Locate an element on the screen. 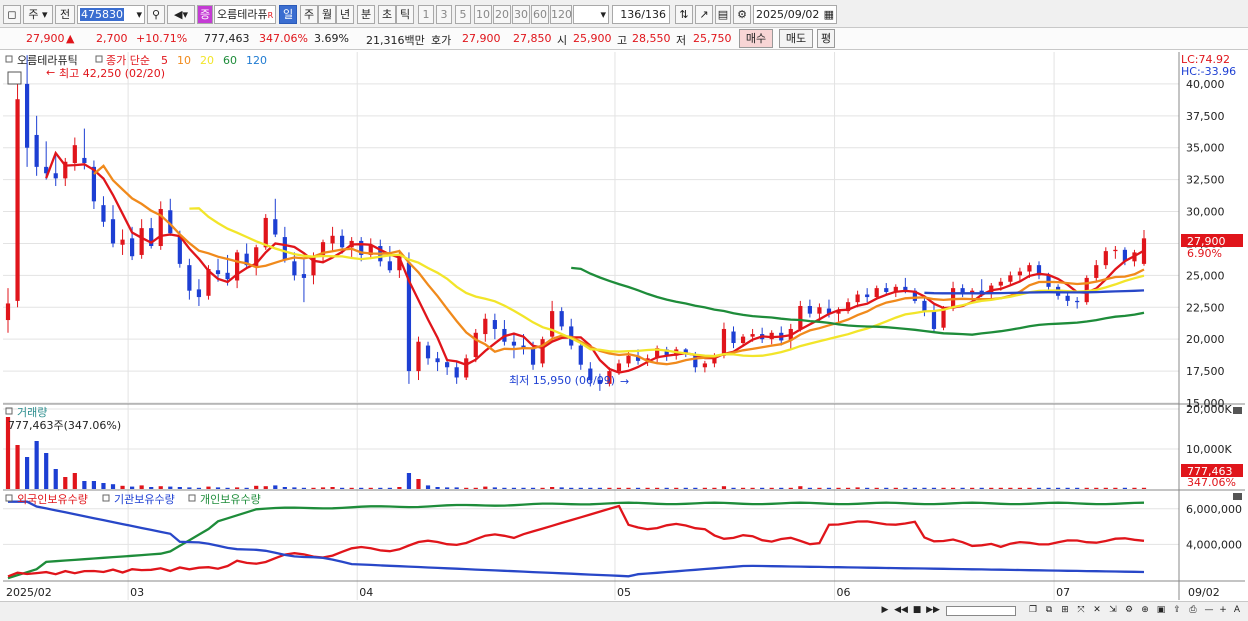  calendar-icon: ▦ is located at coordinates (829, 14).